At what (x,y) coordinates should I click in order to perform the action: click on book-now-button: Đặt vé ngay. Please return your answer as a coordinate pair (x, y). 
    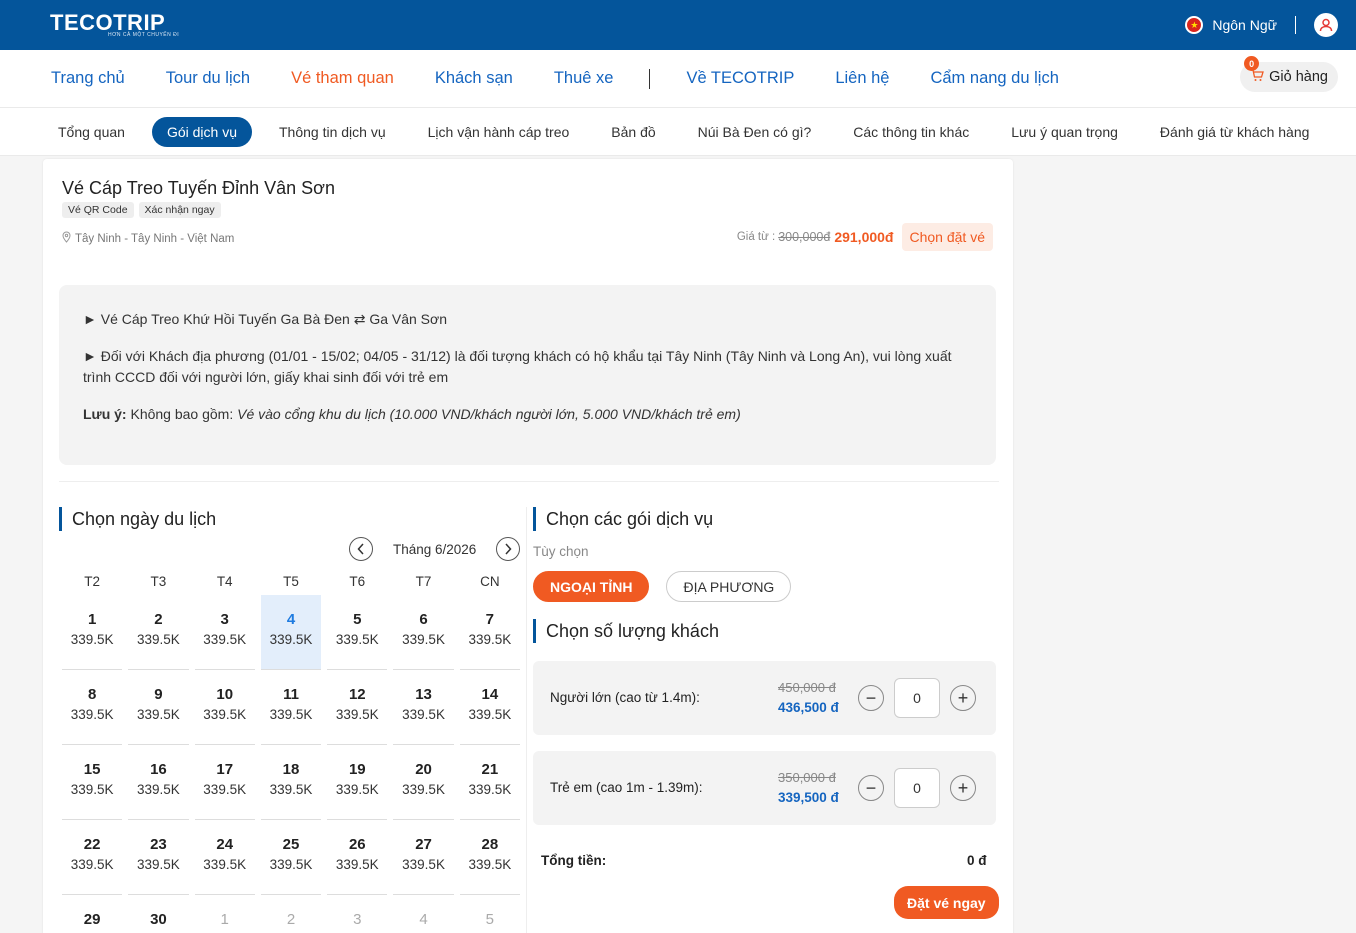
    Looking at the image, I should click on (946, 902).